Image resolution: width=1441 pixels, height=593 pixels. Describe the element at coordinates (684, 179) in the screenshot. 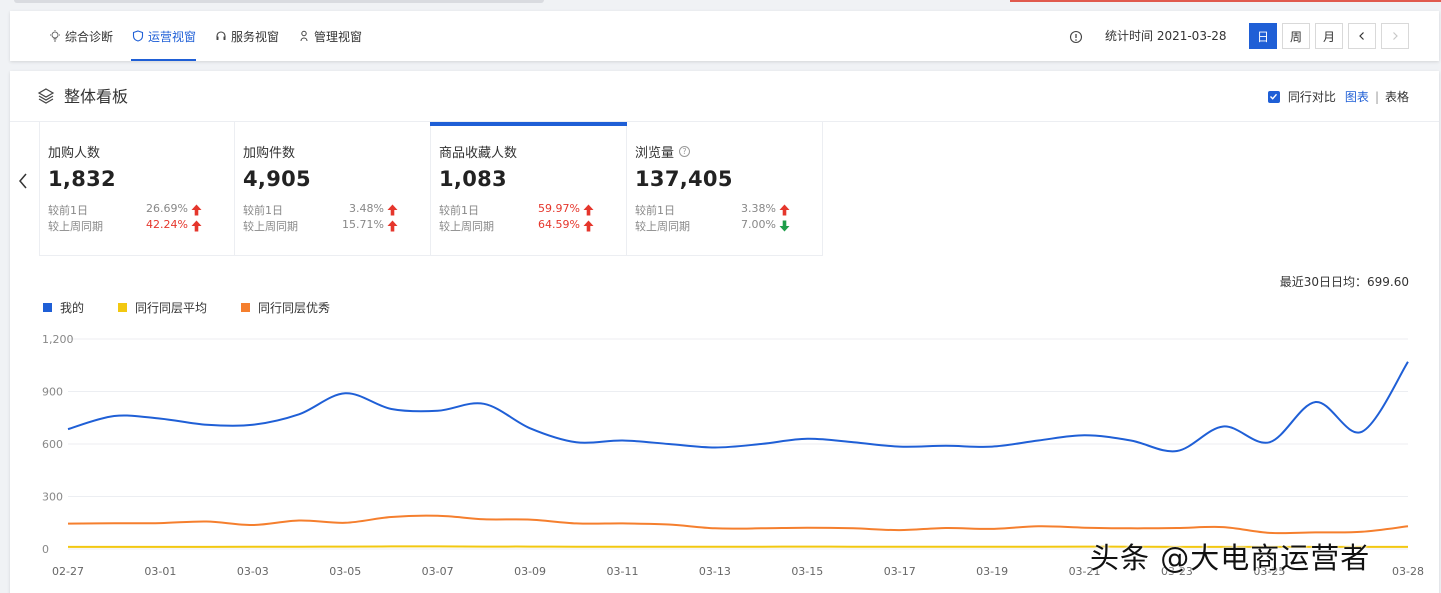

I see `metric-value: 137,405` at that location.